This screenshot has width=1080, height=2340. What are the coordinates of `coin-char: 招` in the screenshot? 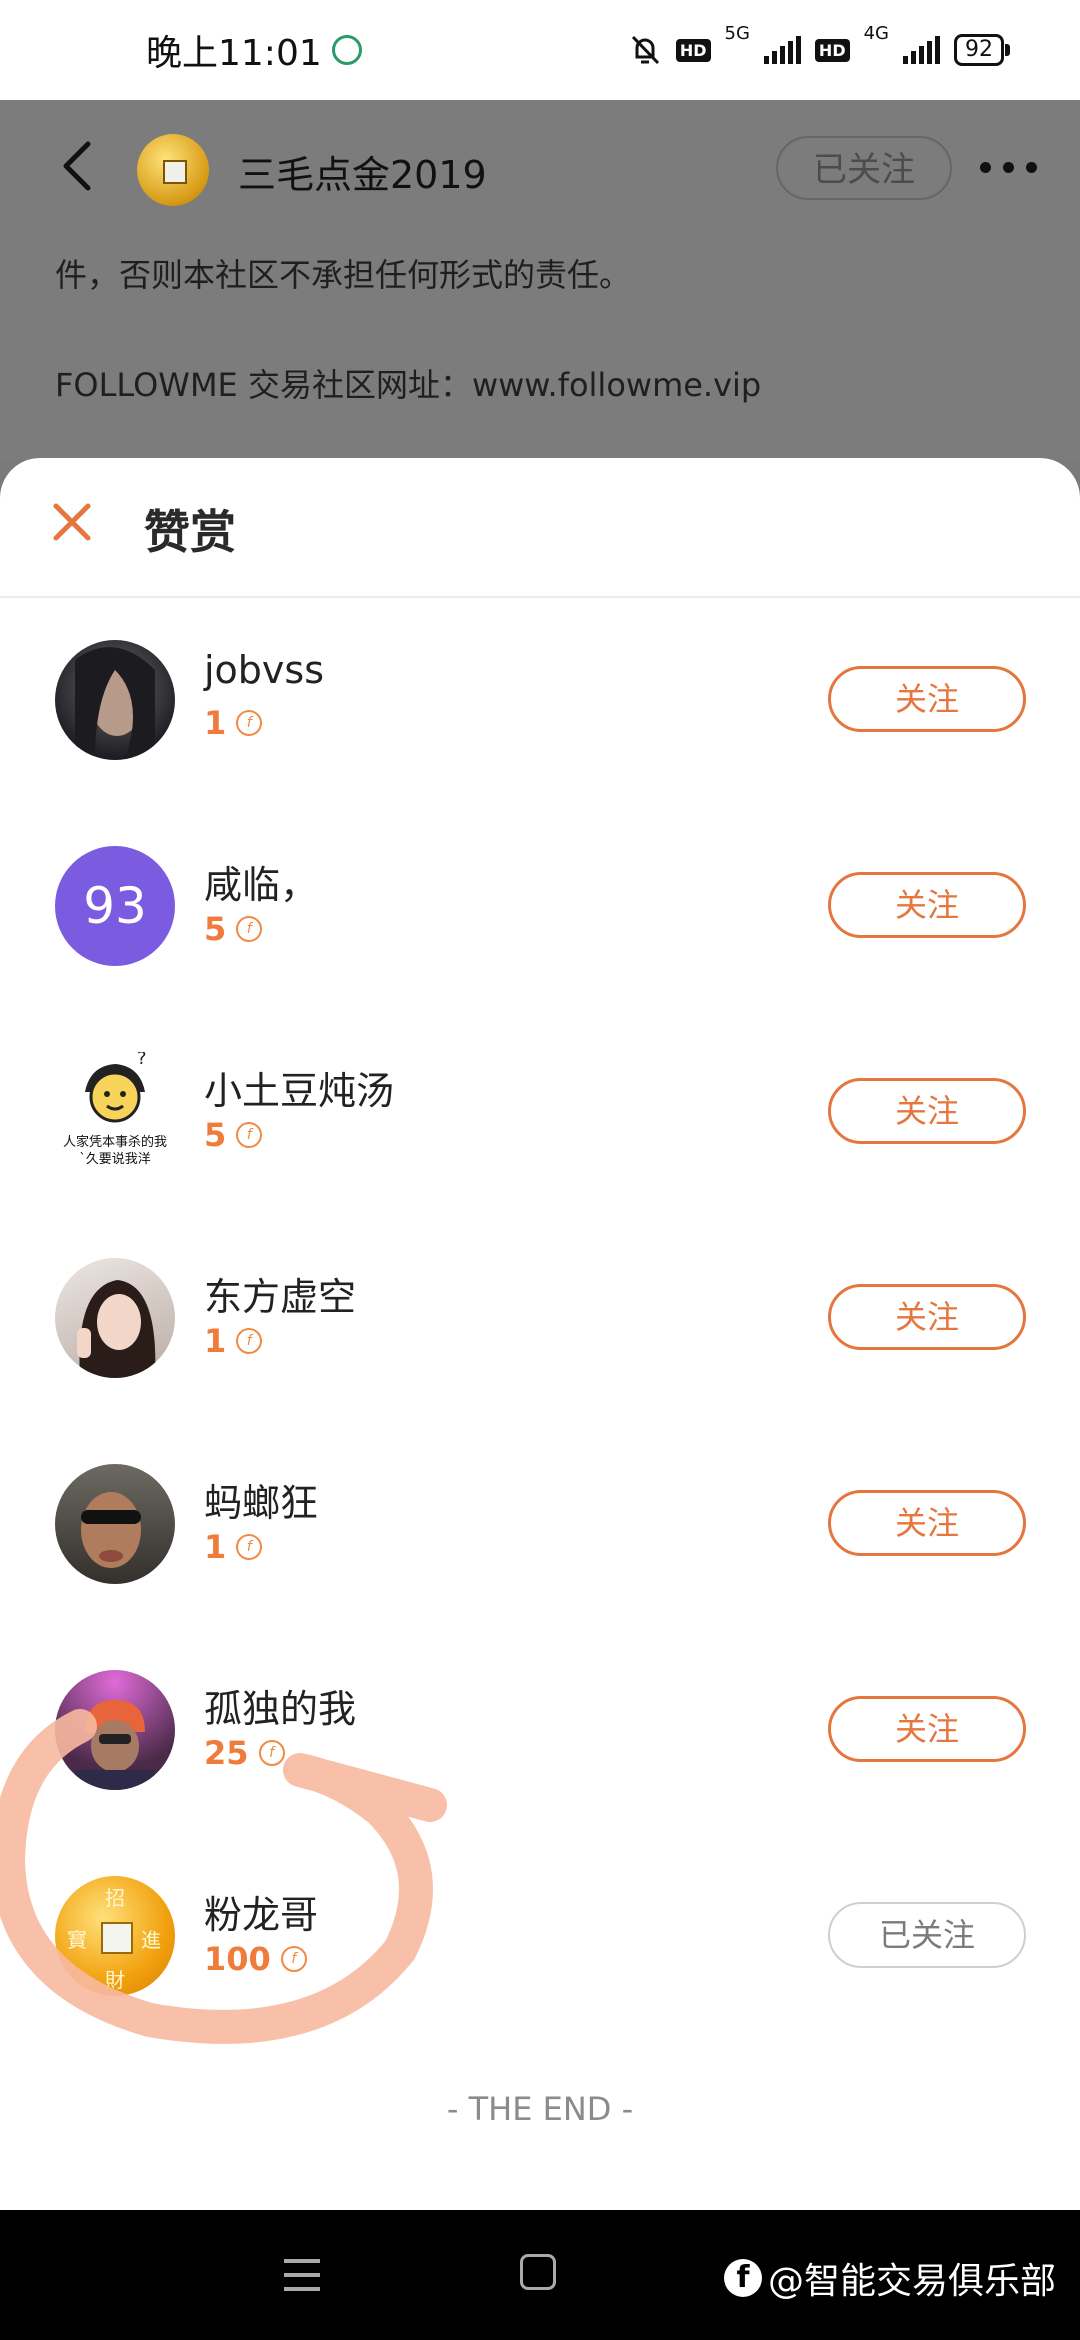 It's located at (115, 1898).